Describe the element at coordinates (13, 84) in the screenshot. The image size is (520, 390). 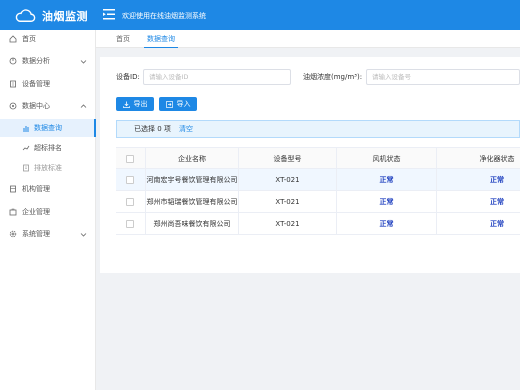
I see `device-icon` at that location.